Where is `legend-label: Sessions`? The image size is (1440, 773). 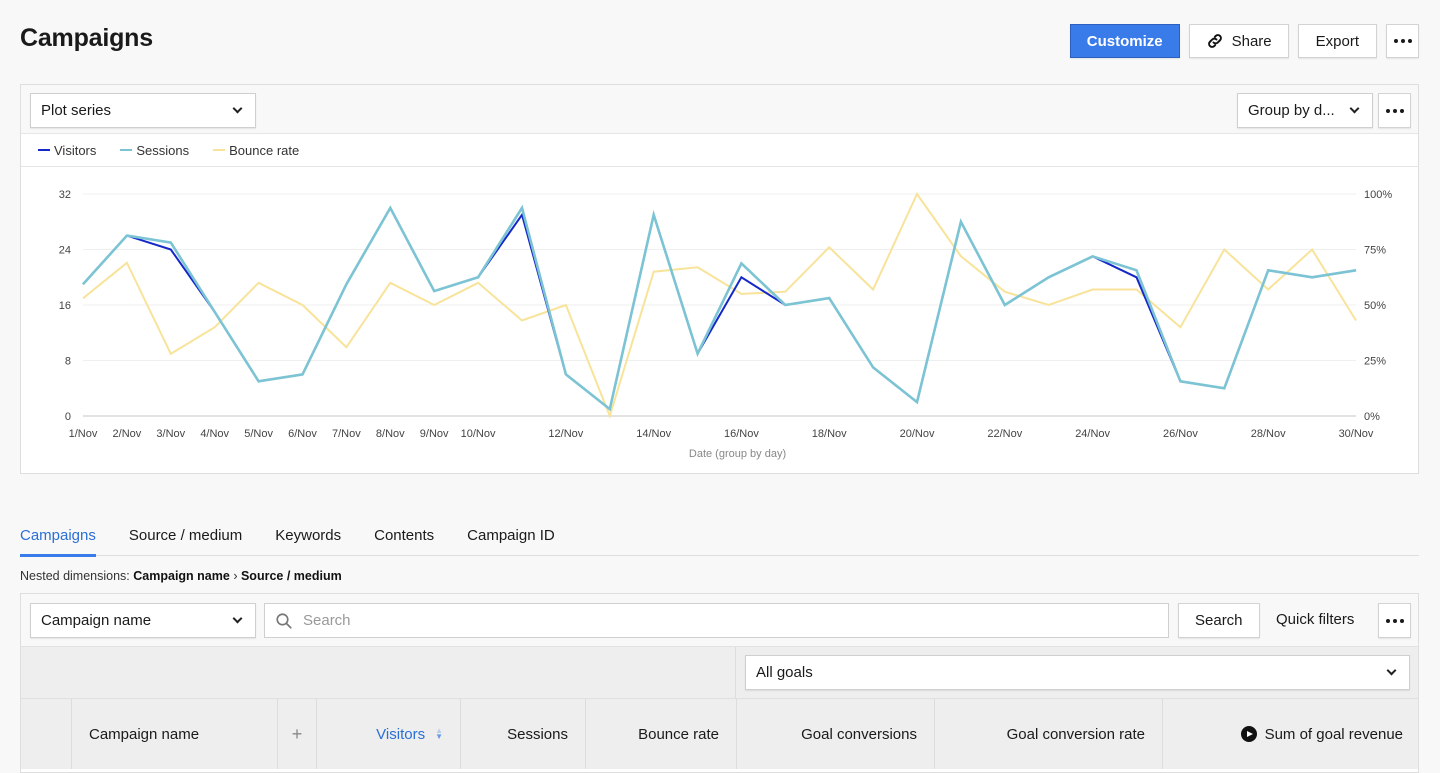
legend-label: Sessions is located at coordinates (162, 150).